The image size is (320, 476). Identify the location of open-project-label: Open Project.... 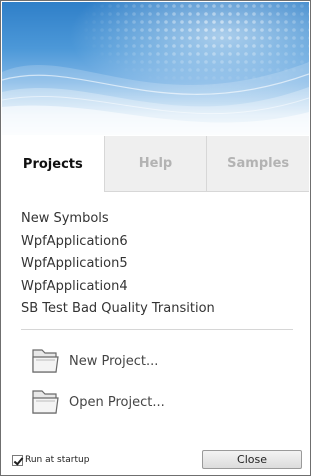
(117, 402).